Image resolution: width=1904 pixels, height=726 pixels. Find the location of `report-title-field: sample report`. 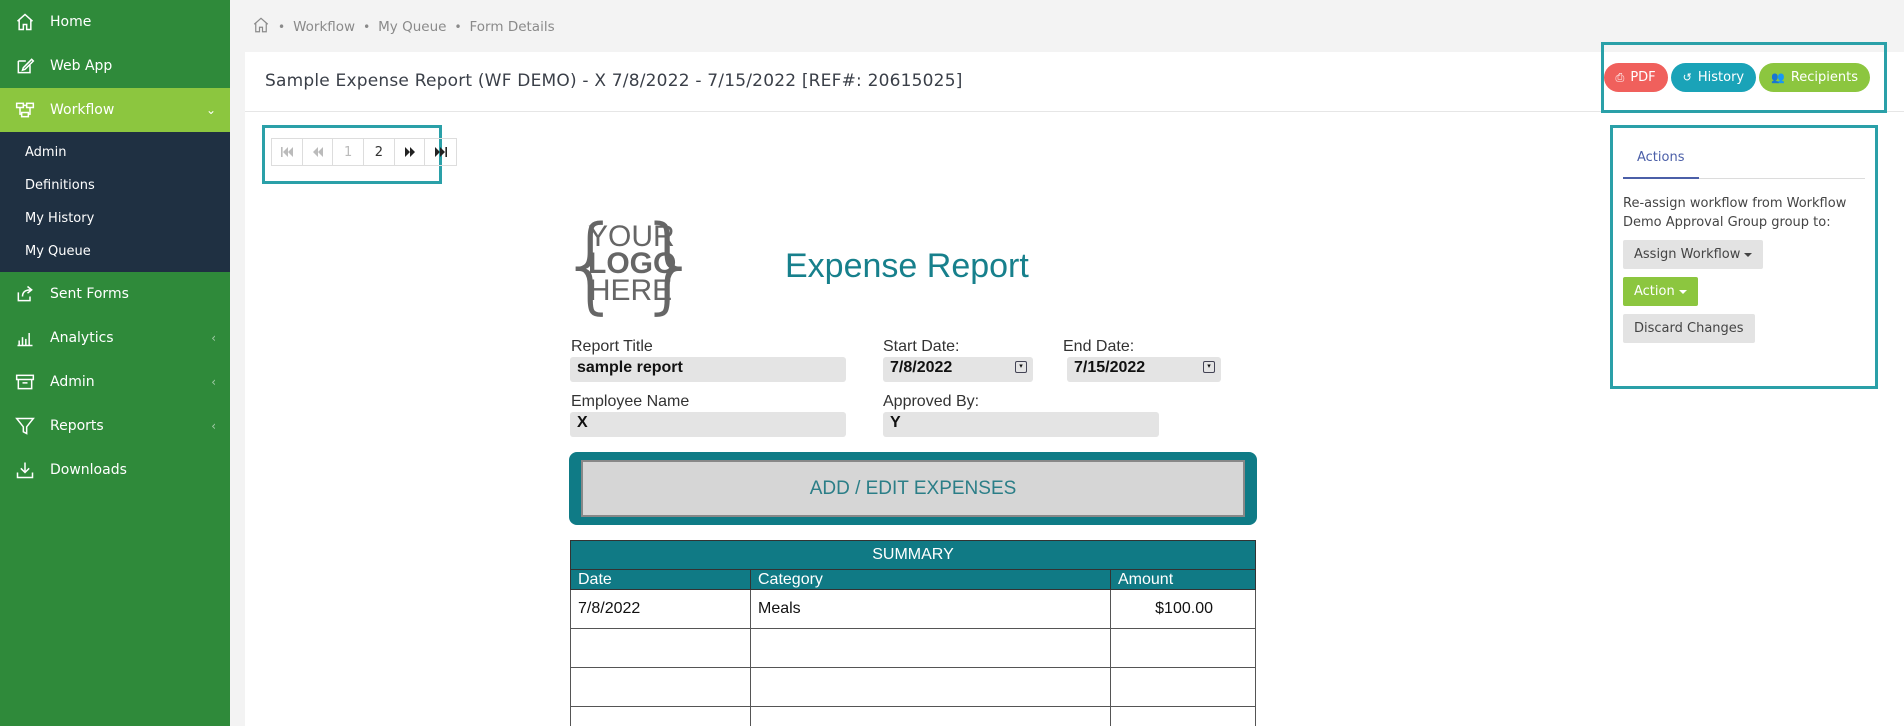

report-title-field: sample report is located at coordinates (708, 369).